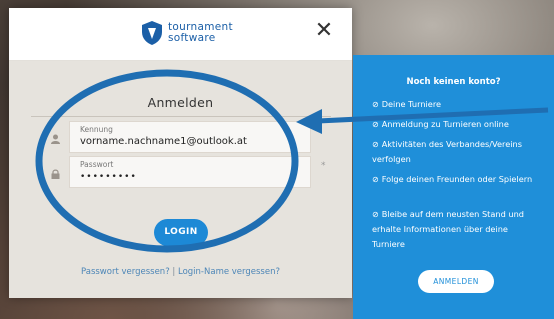  Describe the element at coordinates (457, 104) in the screenshot. I see `benefit-item: ⊘ Deine Turniere` at that location.